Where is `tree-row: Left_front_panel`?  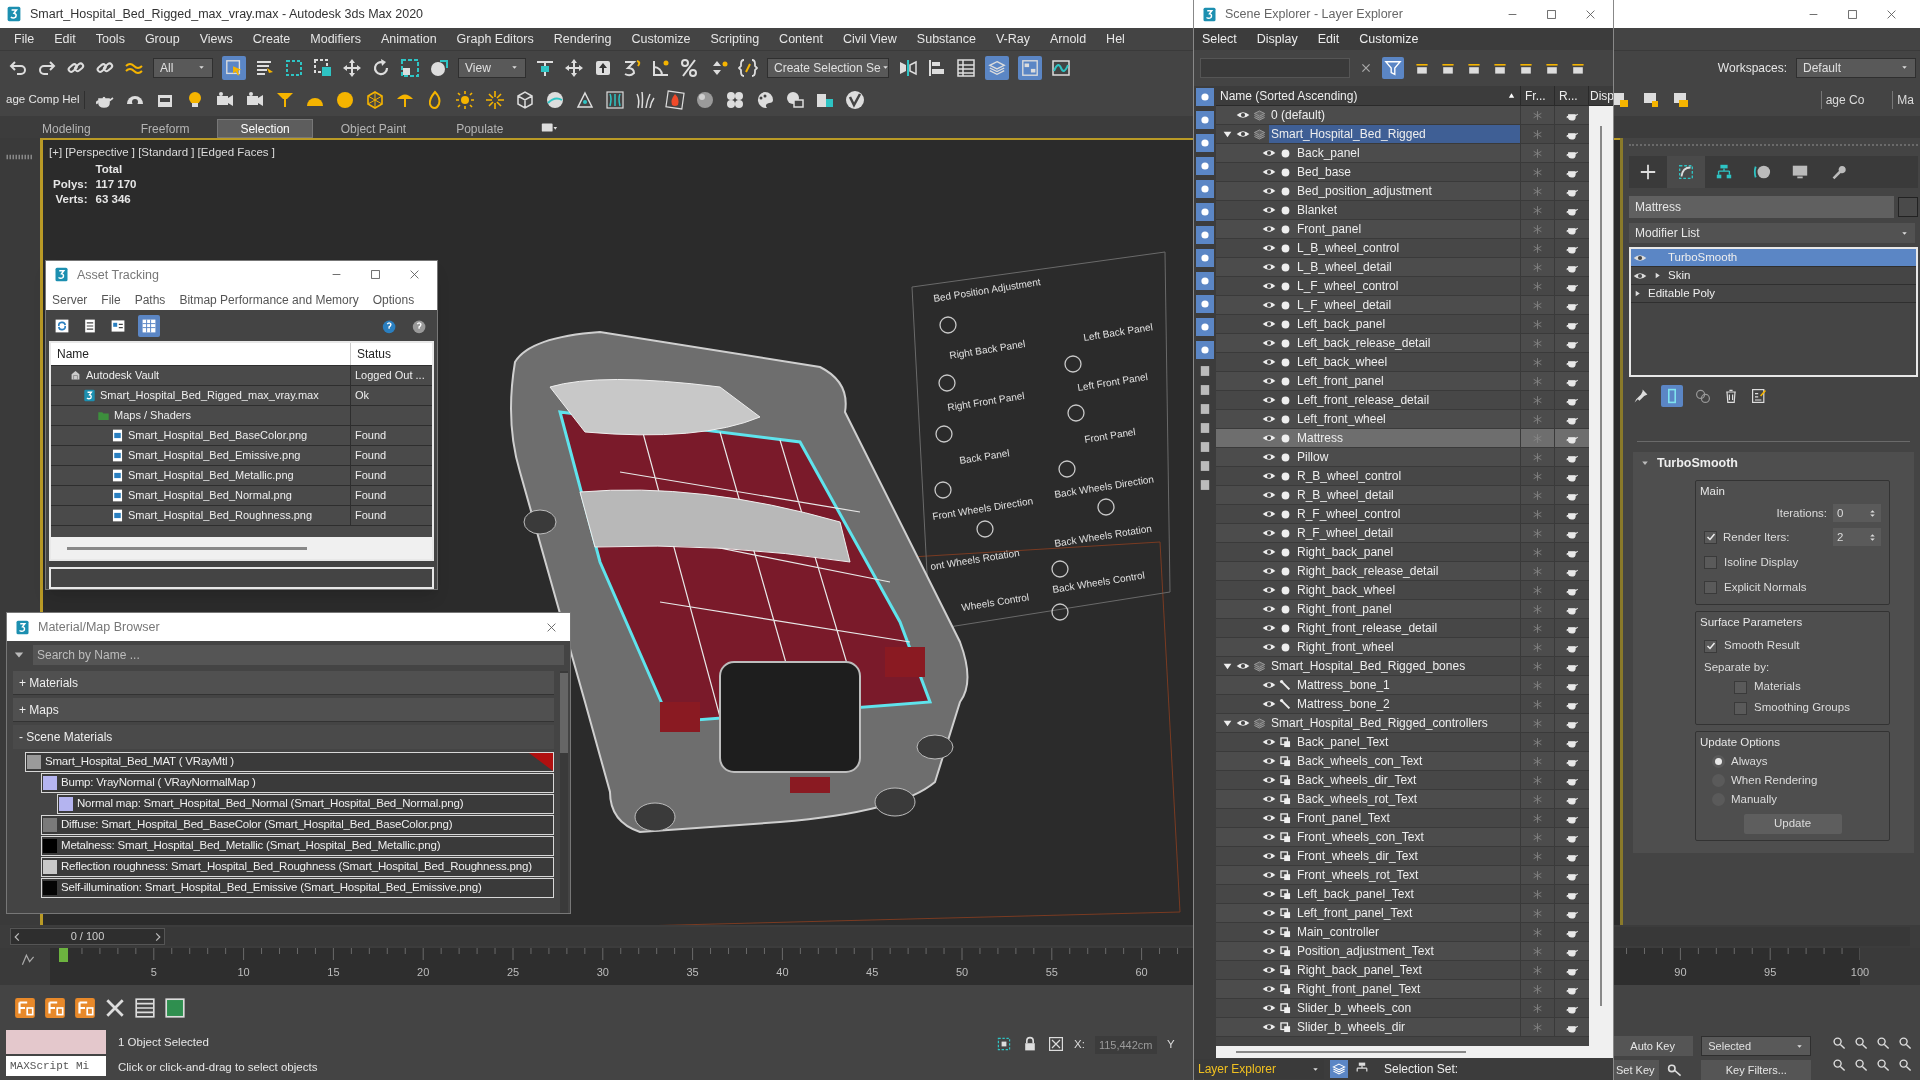 tree-row: Left_front_panel is located at coordinates (1402, 381).